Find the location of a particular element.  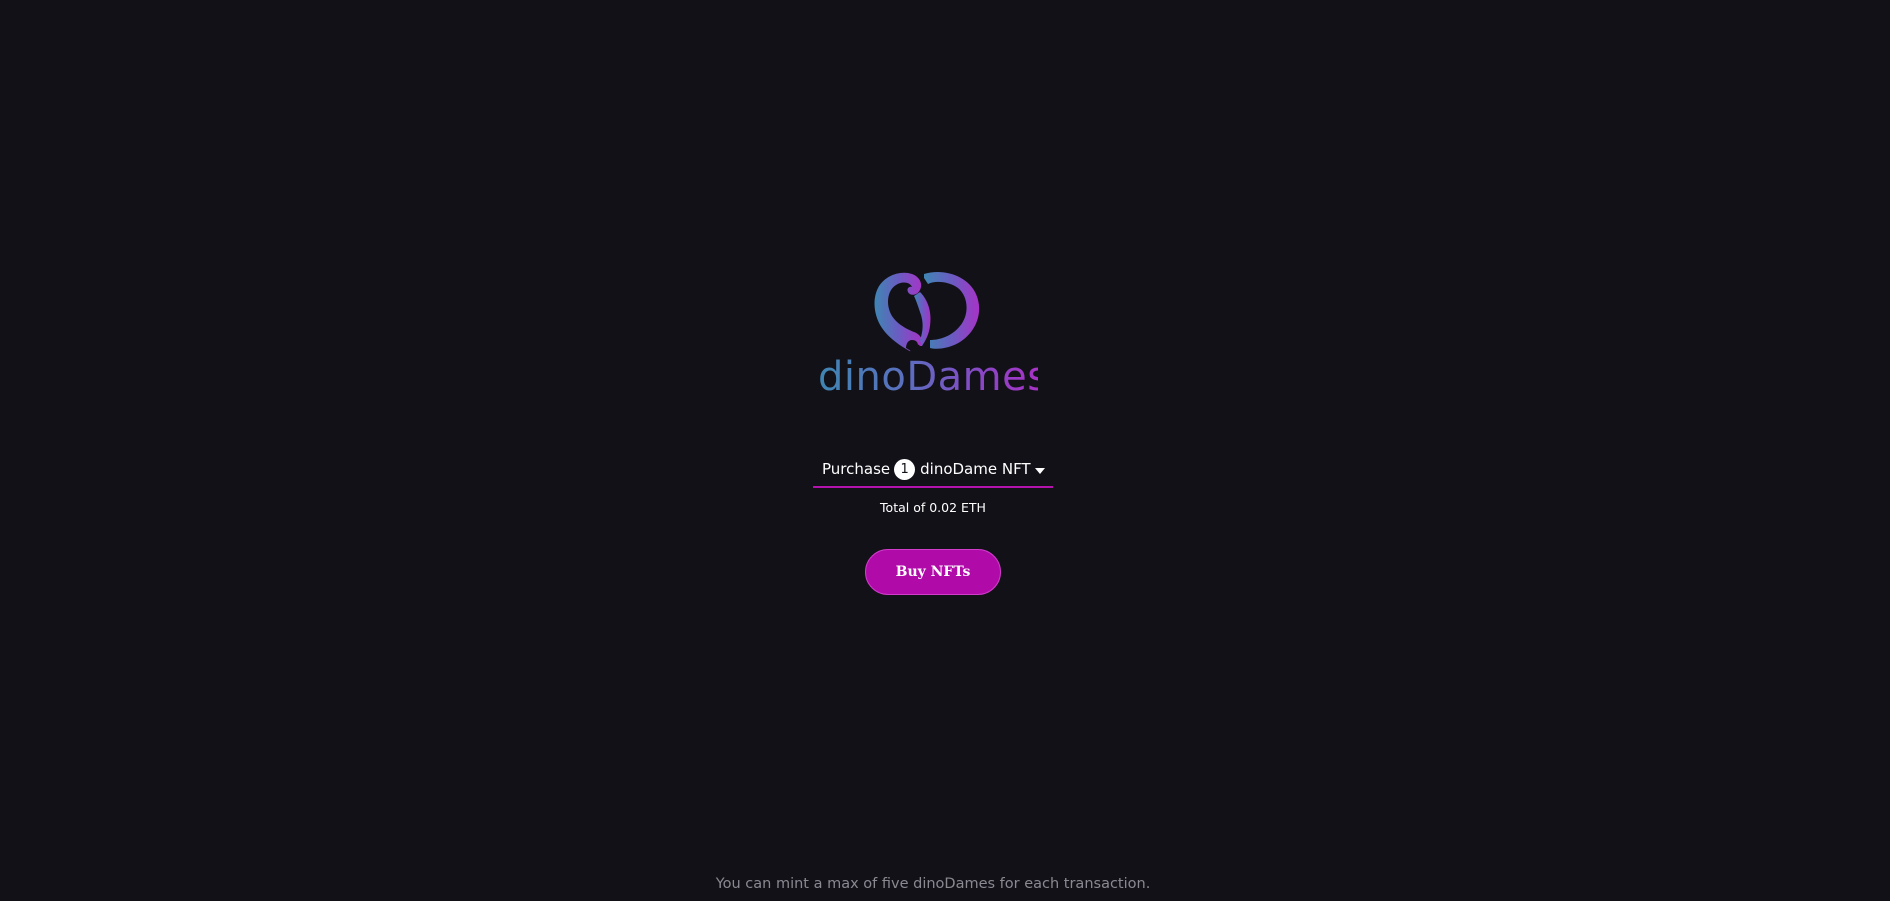

brand-wordmark: dinoDames is located at coordinates (933, 377).